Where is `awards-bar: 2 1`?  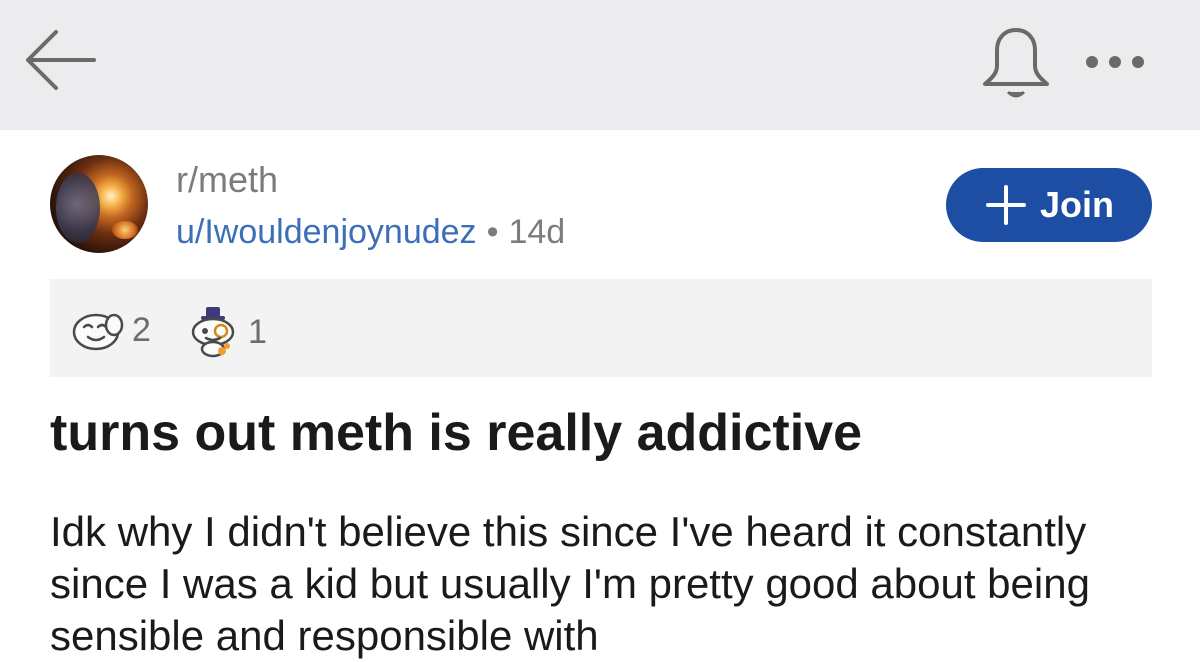 awards-bar: 2 1 is located at coordinates (601, 328).